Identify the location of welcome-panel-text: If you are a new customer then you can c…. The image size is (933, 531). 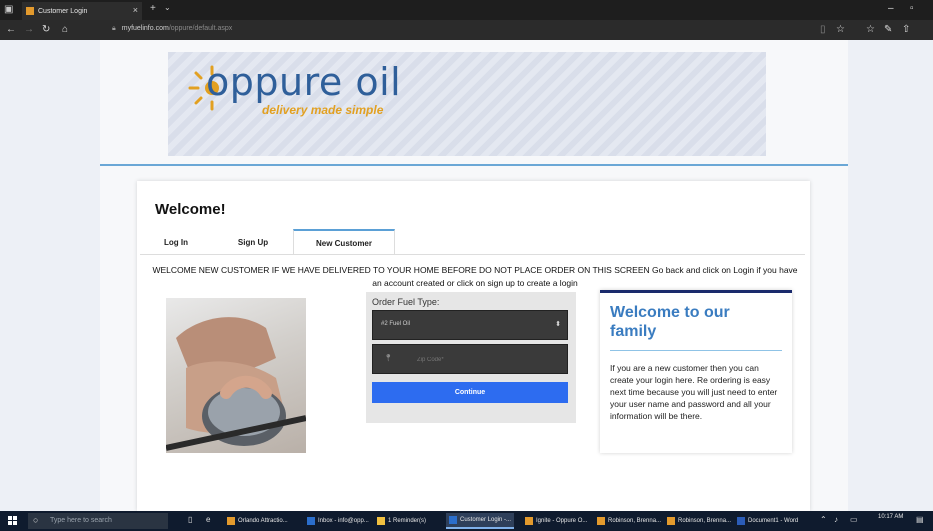
(694, 392).